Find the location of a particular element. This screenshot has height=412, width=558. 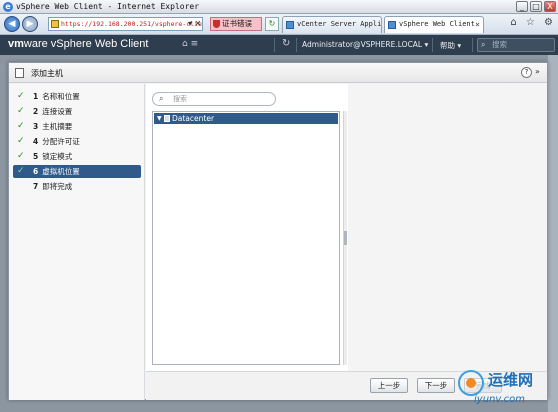

tab-vsphere-web-client: vSphere Web Client × is located at coordinates (434, 24).